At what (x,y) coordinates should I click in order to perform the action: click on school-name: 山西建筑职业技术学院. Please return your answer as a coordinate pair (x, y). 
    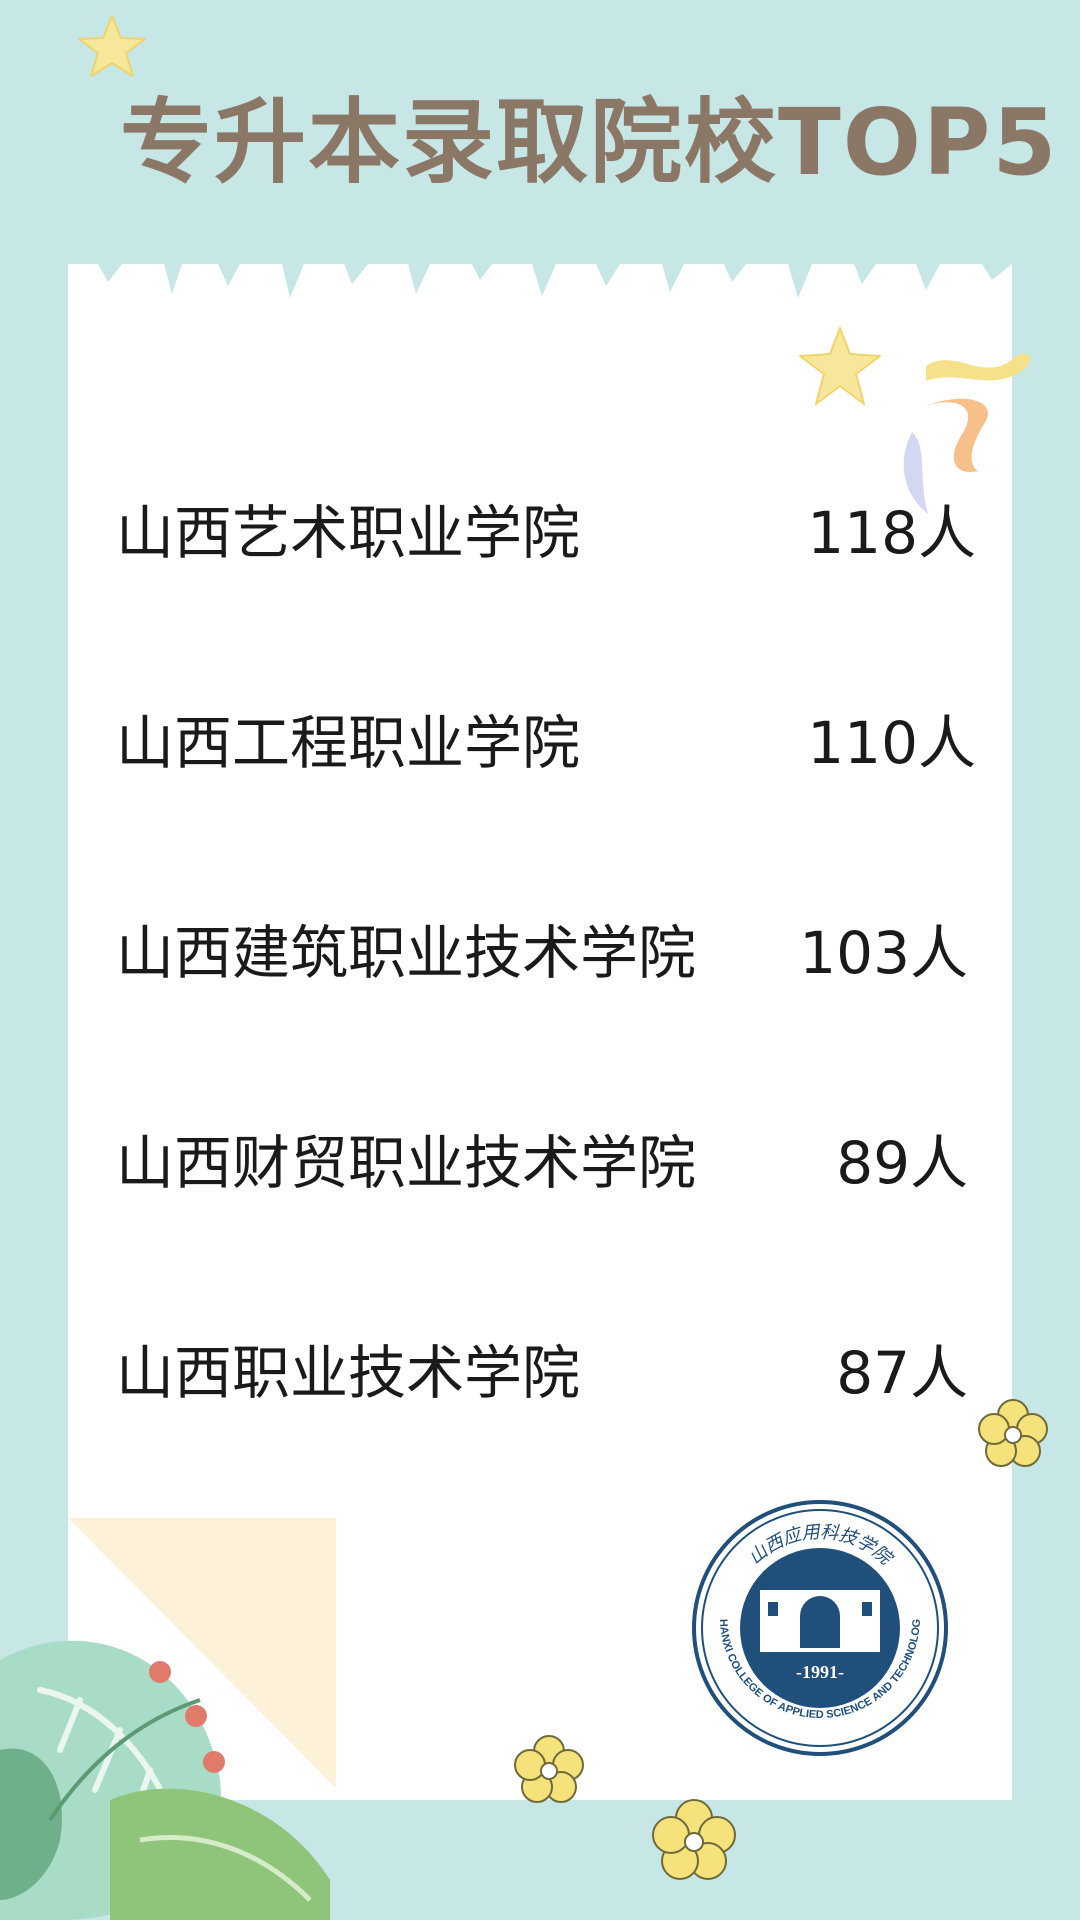
    Looking at the image, I should click on (406, 953).